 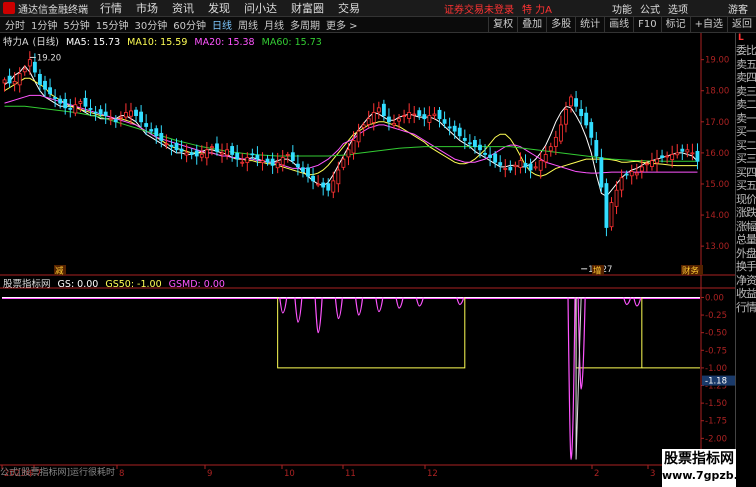 I want to click on menu-shichang: 市场, so click(x=147, y=8).